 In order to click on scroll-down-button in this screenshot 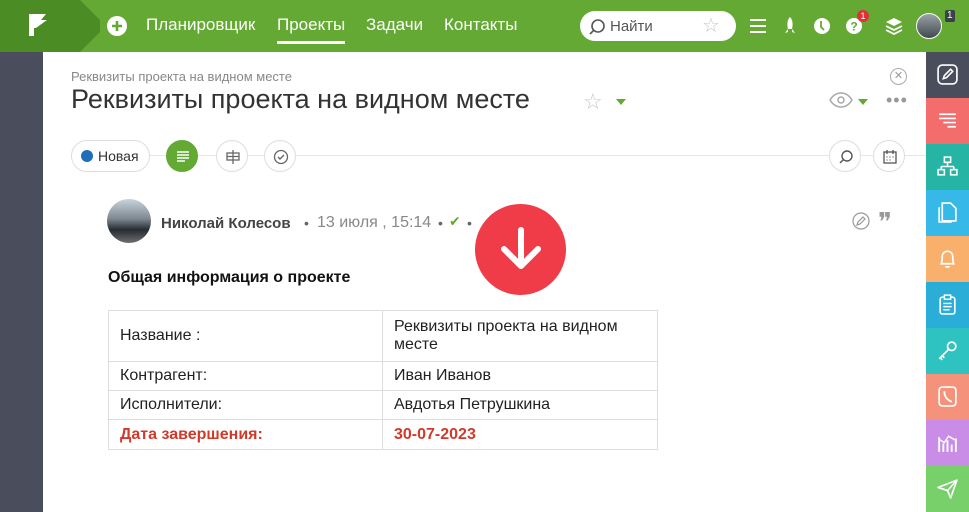, I will do `click(520, 249)`.